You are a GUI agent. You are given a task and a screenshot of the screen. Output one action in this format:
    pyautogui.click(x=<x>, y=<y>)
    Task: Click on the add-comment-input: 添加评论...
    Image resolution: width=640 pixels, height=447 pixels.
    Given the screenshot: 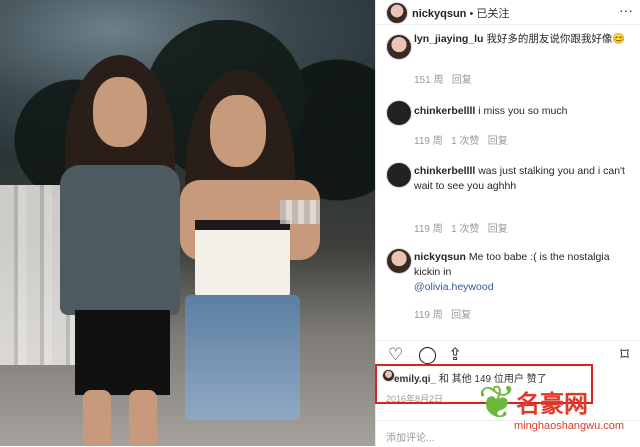 What is the action you would take?
    pyautogui.click(x=410, y=436)
    